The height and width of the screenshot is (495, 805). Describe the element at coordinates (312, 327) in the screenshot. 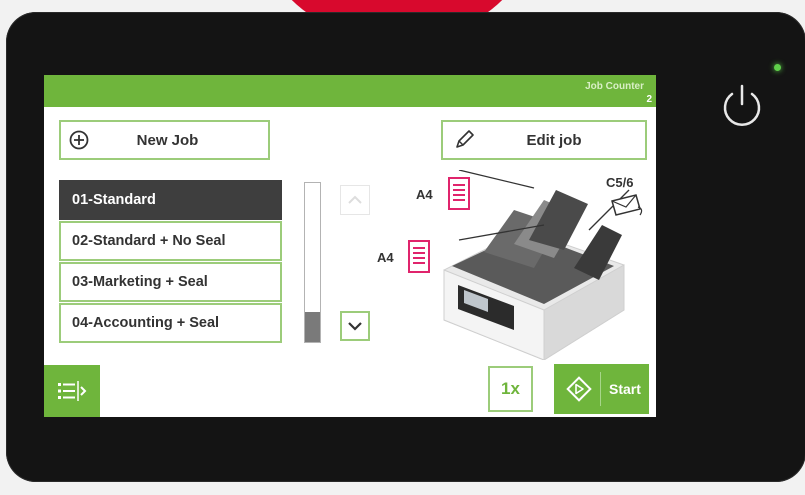

I see `scroll-thumb` at that location.